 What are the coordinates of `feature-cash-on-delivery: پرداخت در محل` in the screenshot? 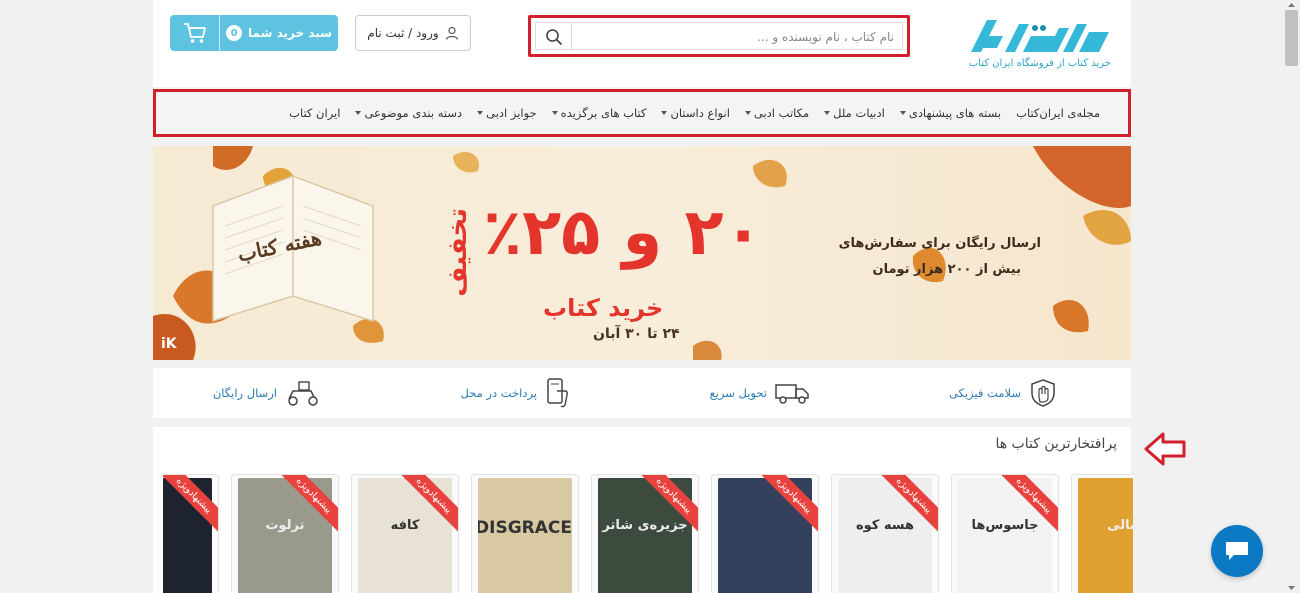 It's located at (515, 393).